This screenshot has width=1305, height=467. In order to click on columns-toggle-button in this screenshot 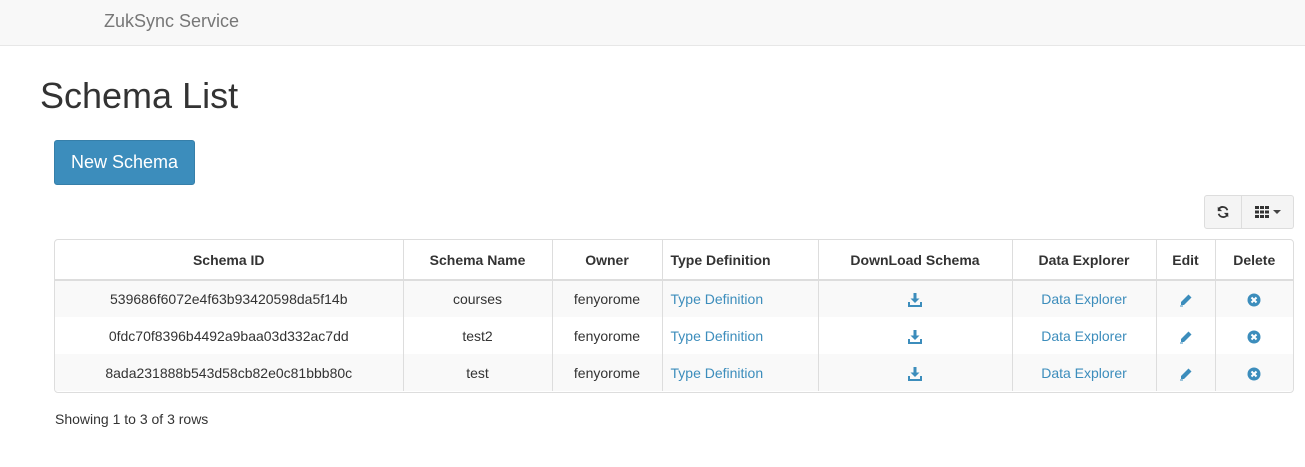, I will do `click(1268, 212)`.